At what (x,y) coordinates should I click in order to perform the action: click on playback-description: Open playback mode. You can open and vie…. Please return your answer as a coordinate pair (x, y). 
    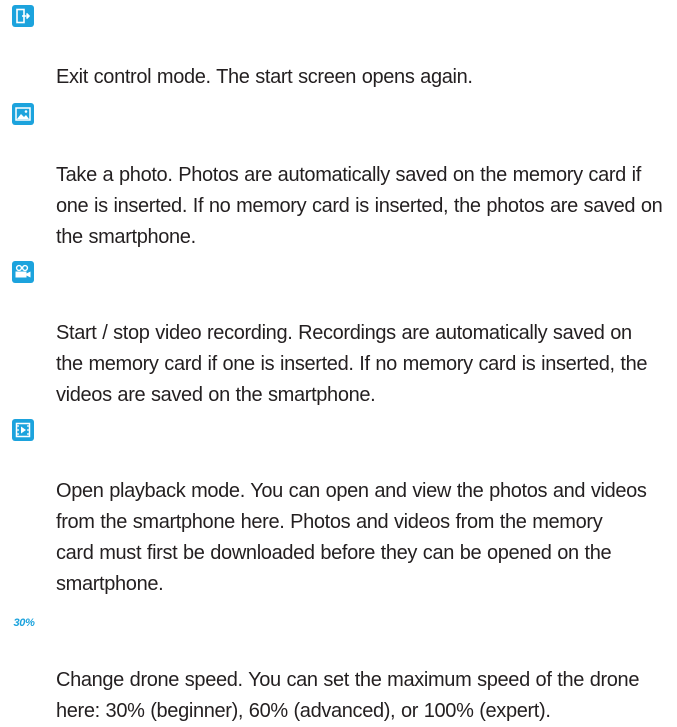
    Looking at the image, I should click on (351, 537).